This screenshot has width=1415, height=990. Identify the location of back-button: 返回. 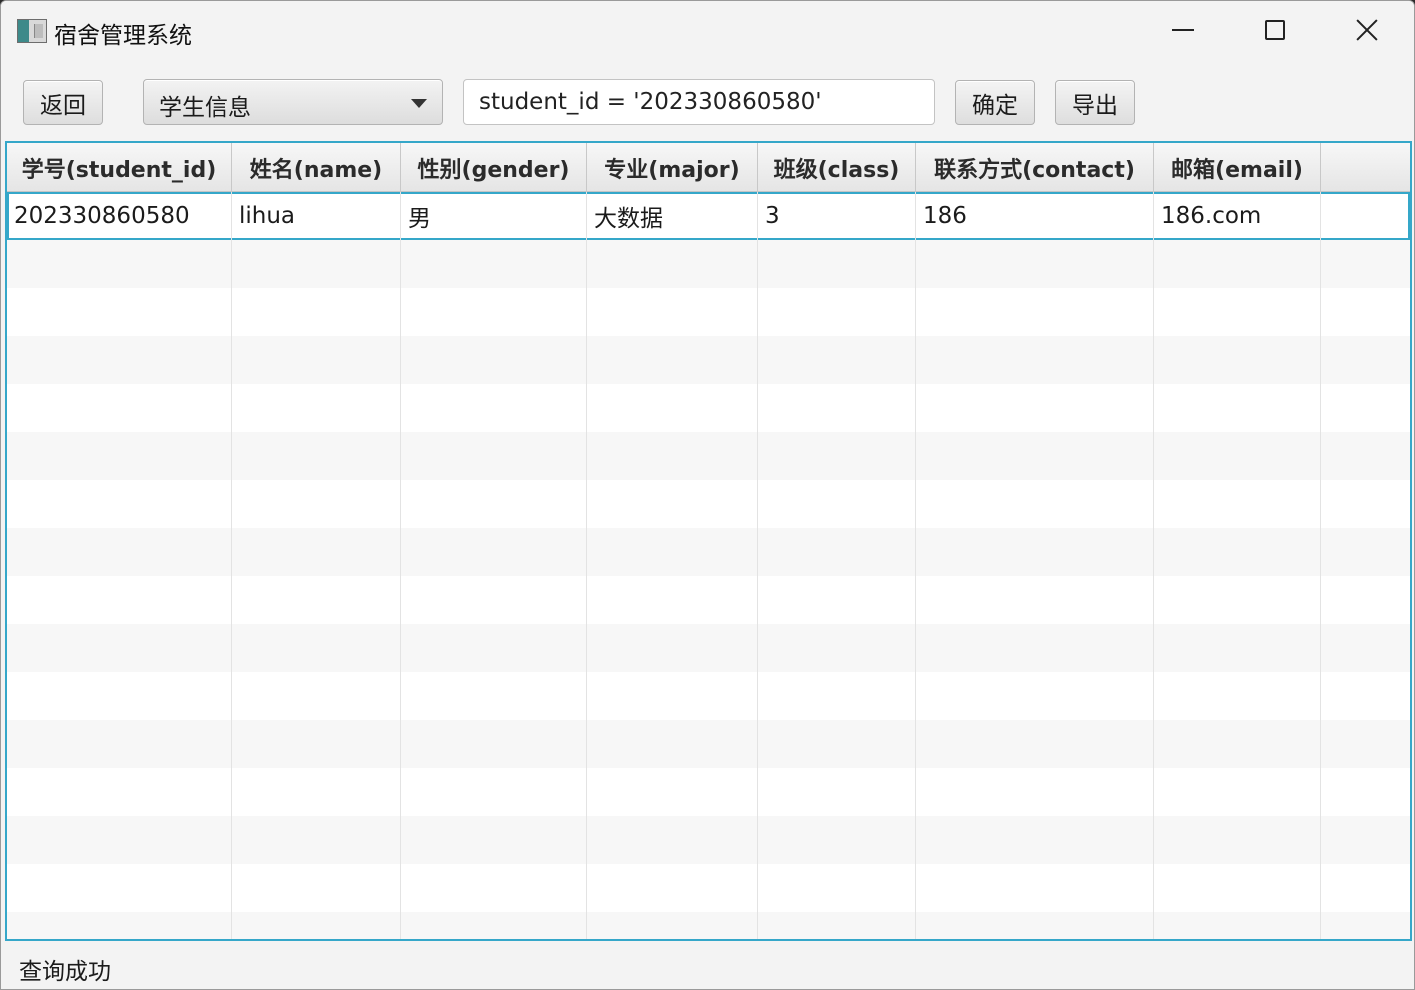
(63, 102).